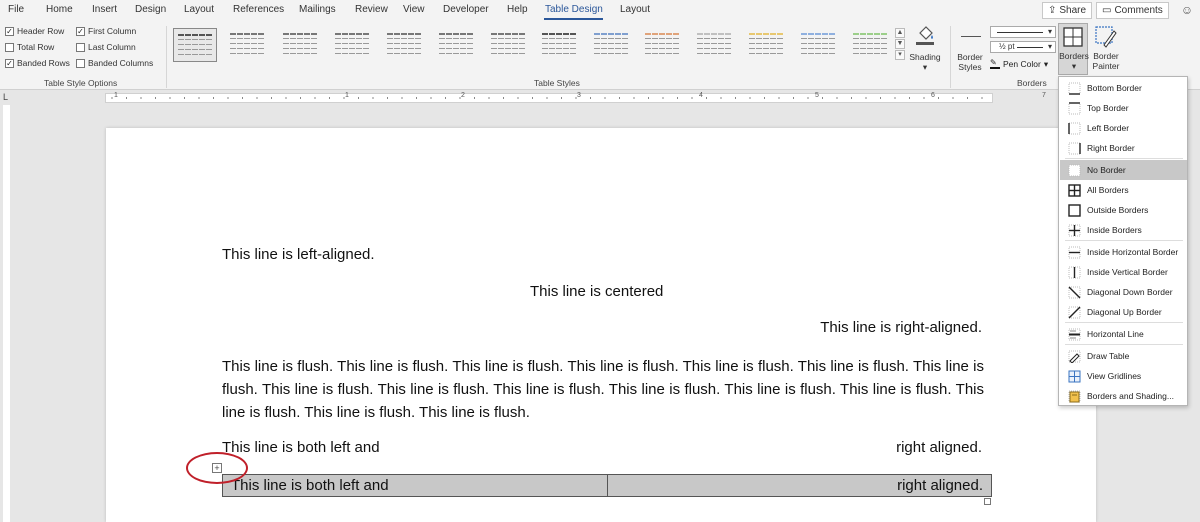  What do you see at coordinates (1020, 32) in the screenshot?
I see `pen-line-icon` at bounding box center [1020, 32].